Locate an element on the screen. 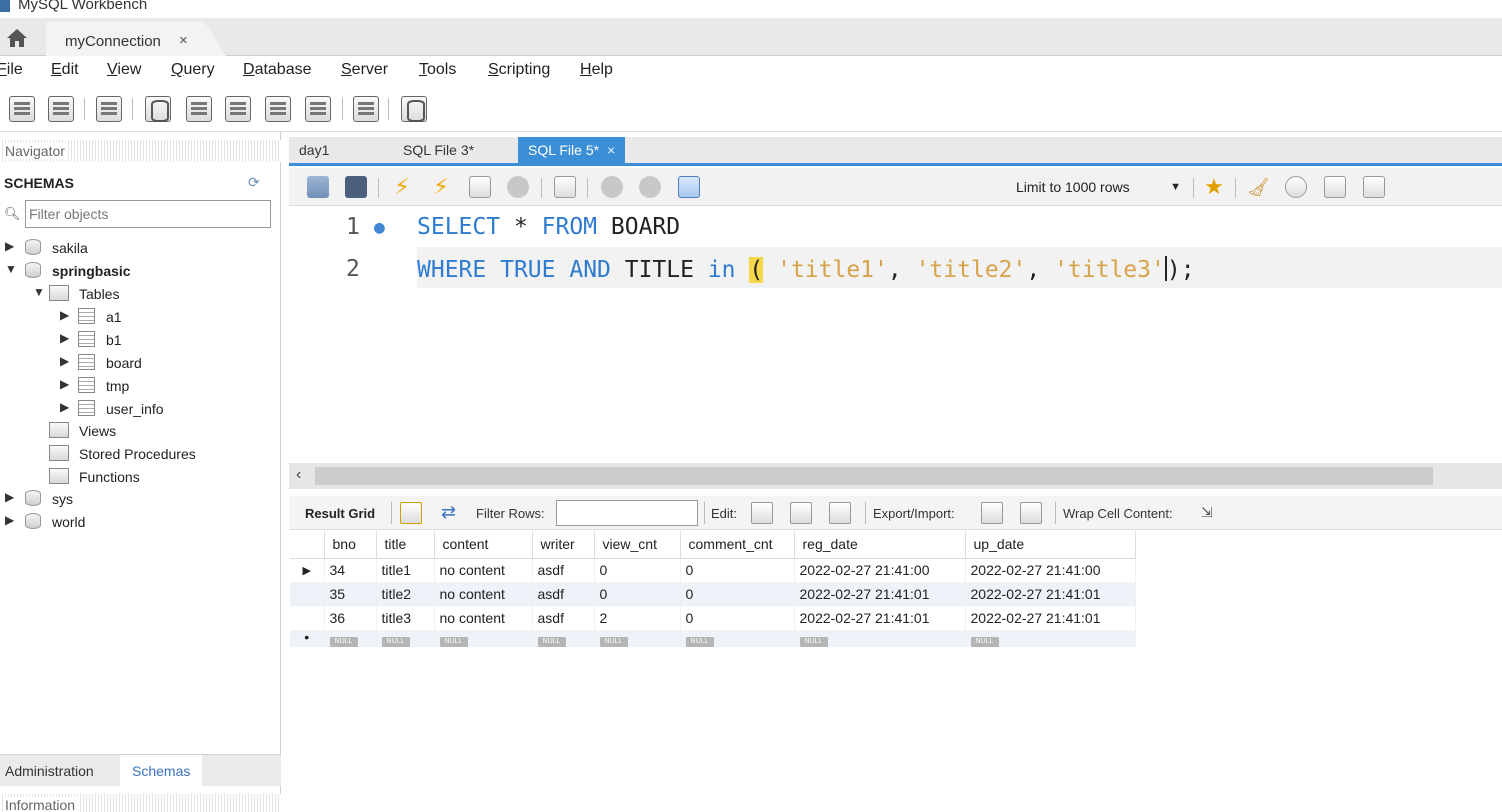  column-header: content is located at coordinates (483, 545).